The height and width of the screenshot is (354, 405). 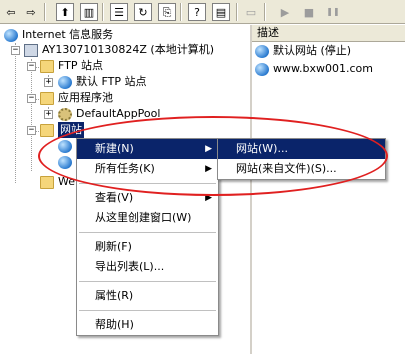 What do you see at coordinates (333, 12) in the screenshot?
I see `pause-icon: ❚❚` at bounding box center [333, 12].